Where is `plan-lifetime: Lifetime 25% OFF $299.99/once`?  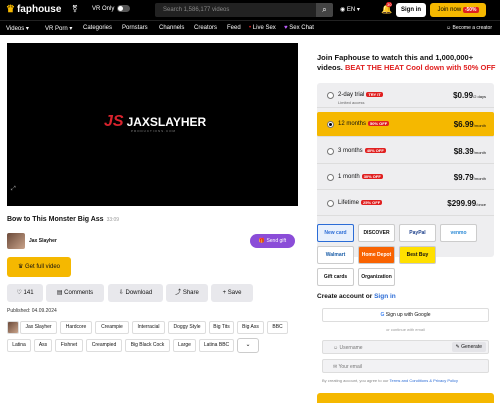 plan-lifetime: Lifetime 25% OFF $299.99/once is located at coordinates (405, 203).